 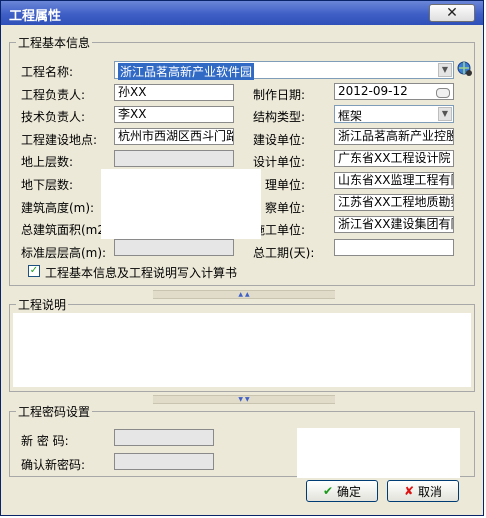 What do you see at coordinates (244, 294) in the screenshot?
I see `collapse-splitter-top: ▲ ▲` at bounding box center [244, 294].